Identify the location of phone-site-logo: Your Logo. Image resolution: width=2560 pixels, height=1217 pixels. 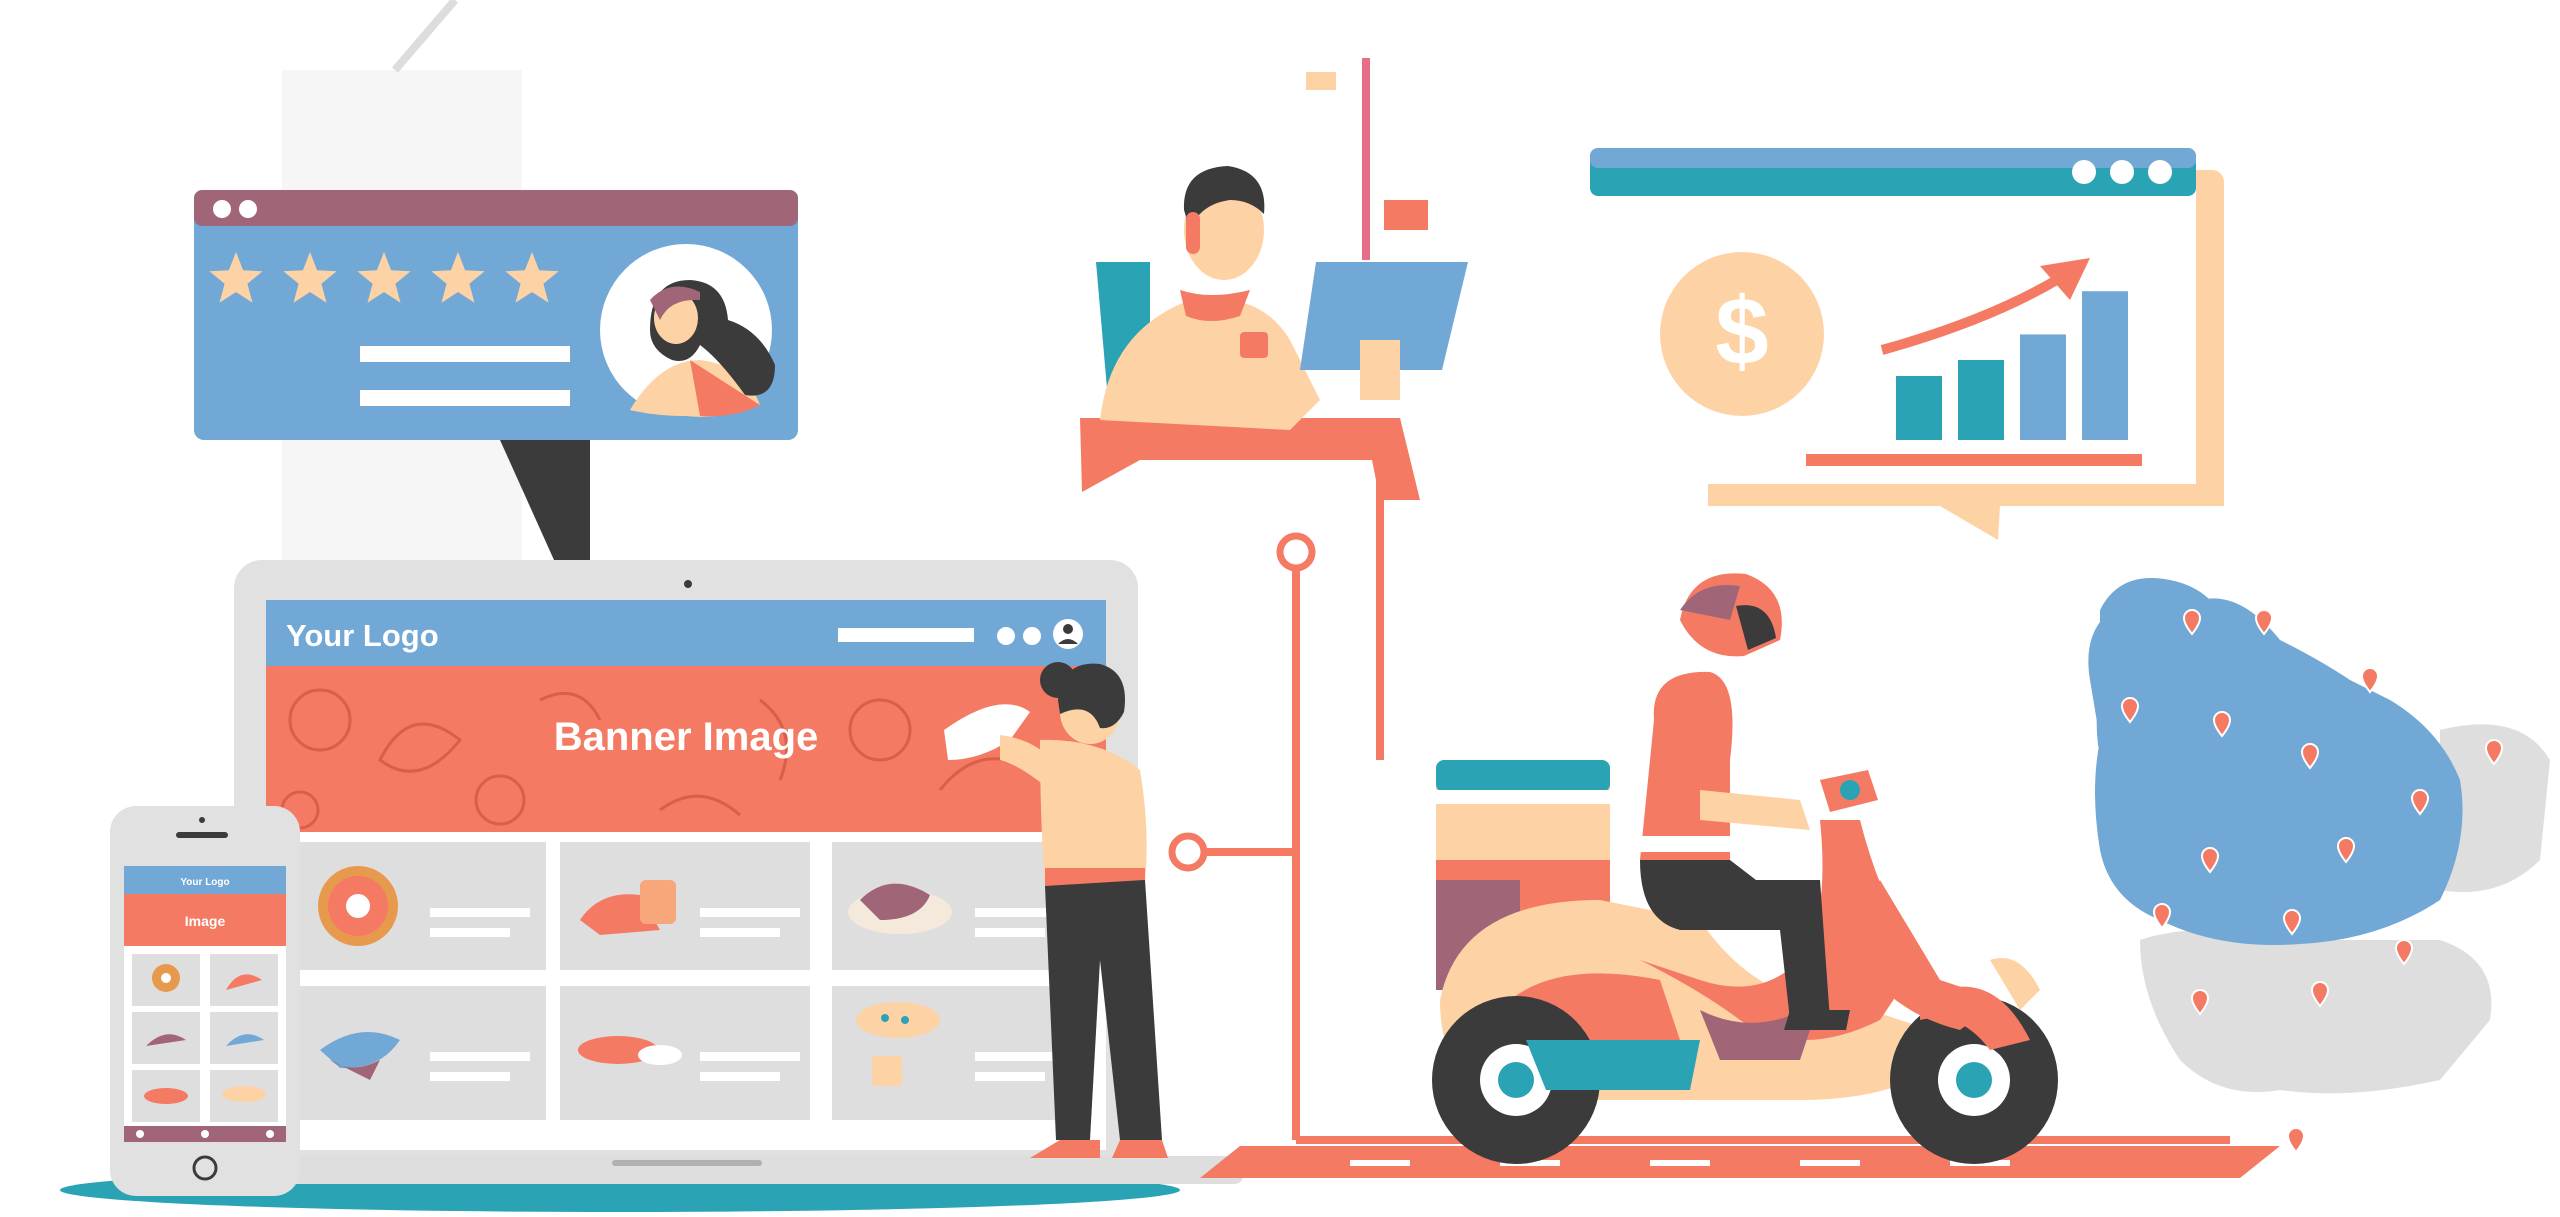
(204, 882).